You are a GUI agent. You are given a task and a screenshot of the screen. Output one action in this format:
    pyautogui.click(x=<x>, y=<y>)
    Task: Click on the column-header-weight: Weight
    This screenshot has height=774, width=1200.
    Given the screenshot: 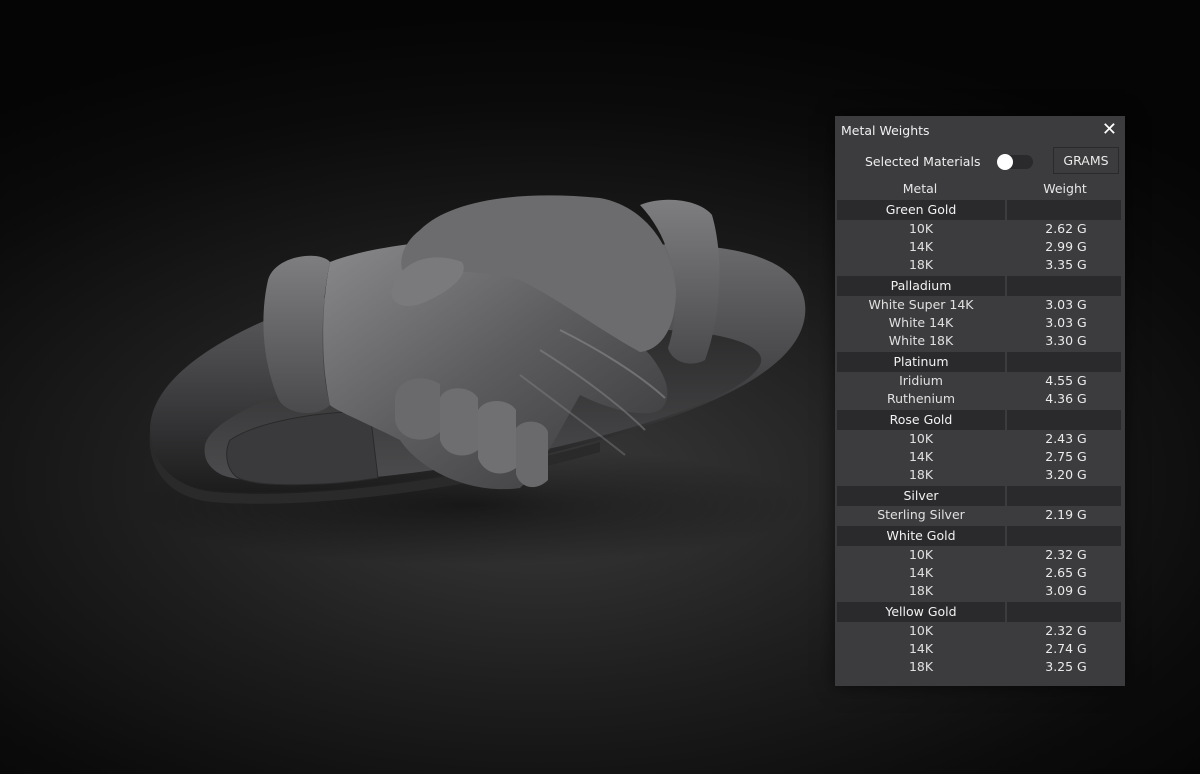 What is the action you would take?
    pyautogui.click(x=1065, y=188)
    